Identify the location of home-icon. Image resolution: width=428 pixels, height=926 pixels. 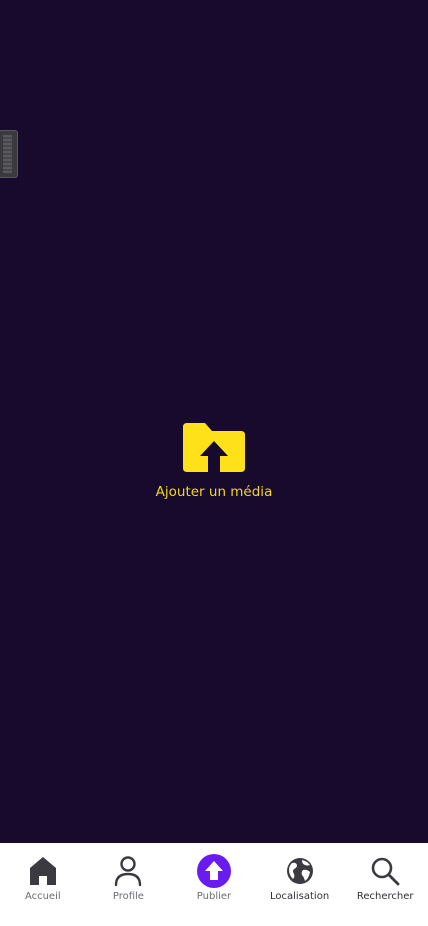
(42, 871).